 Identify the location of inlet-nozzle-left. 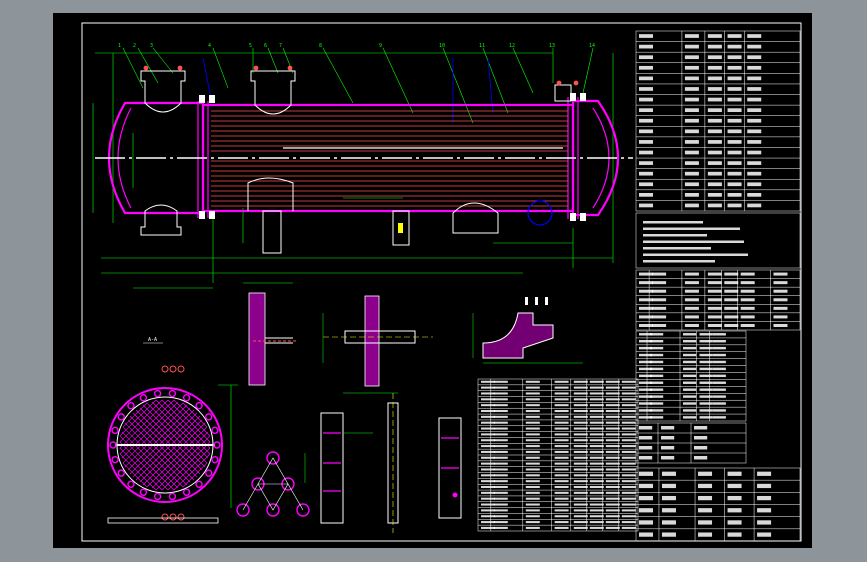
(163, 91).